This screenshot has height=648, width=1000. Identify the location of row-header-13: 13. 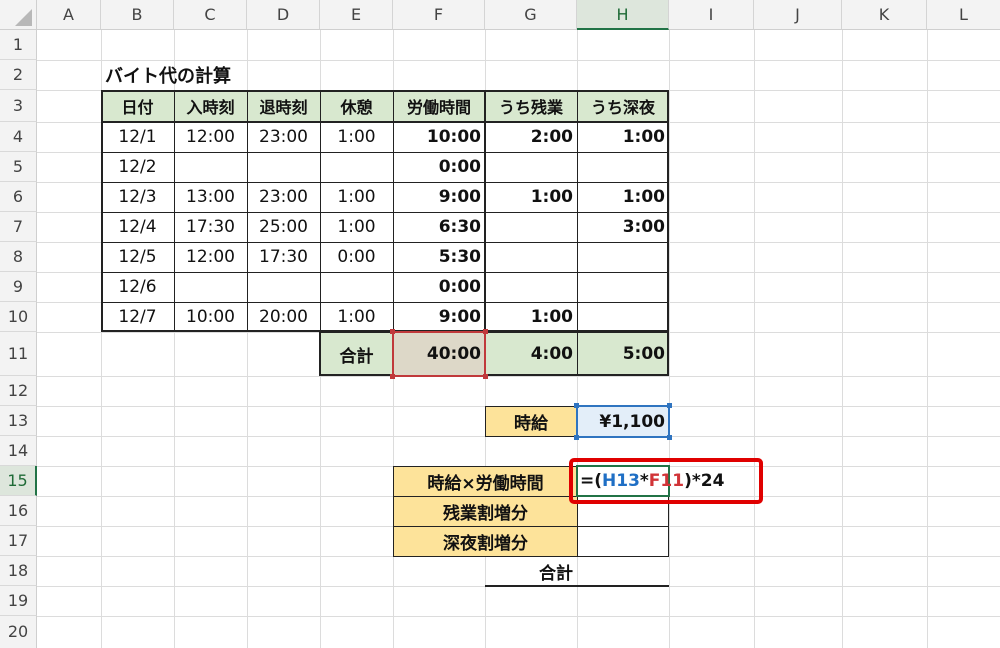
(18, 421).